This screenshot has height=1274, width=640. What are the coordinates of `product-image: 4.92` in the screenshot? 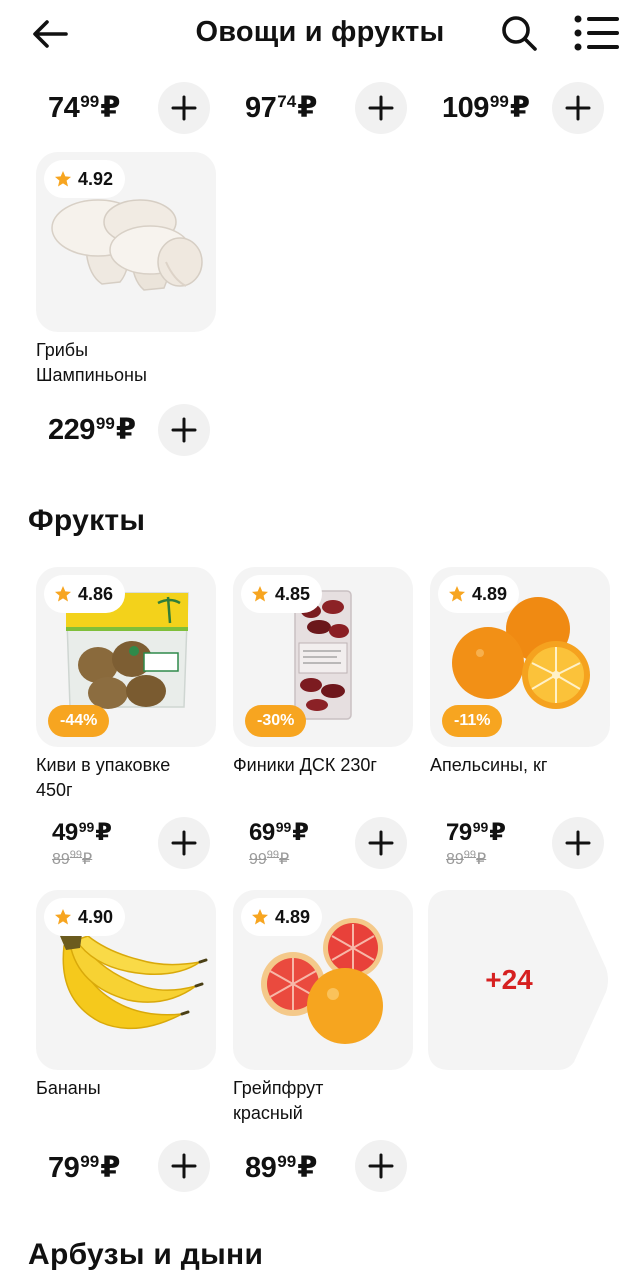 It's located at (126, 242).